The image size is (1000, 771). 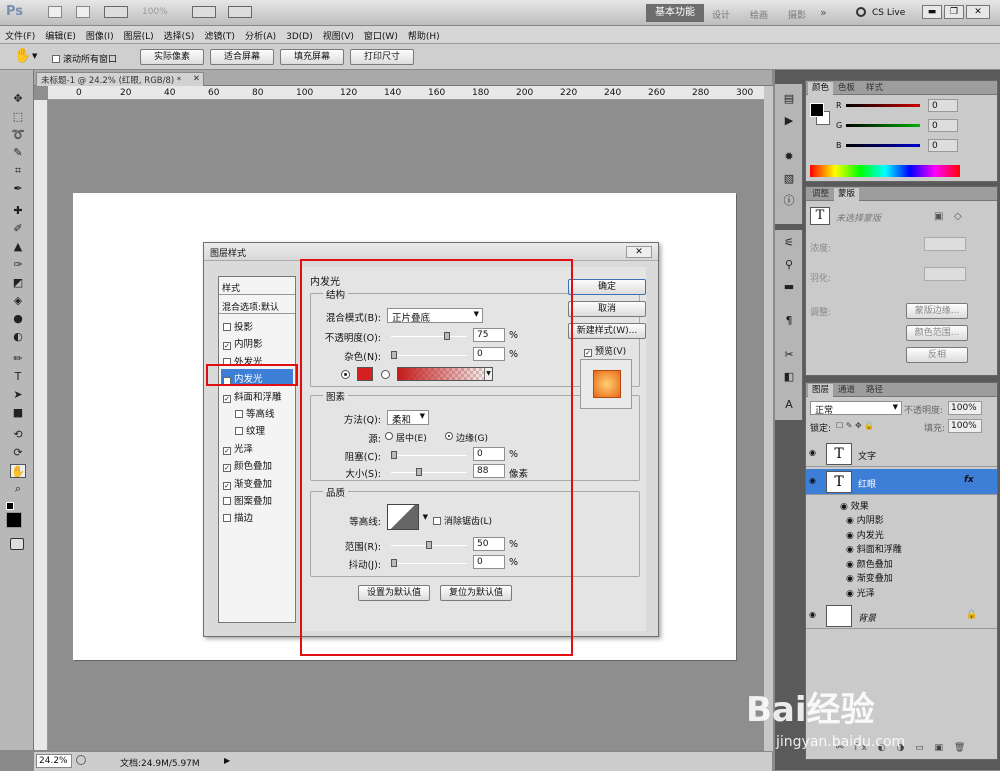 What do you see at coordinates (312, 57) in the screenshot?
I see `fill-screen-button: 填充屏幕` at bounding box center [312, 57].